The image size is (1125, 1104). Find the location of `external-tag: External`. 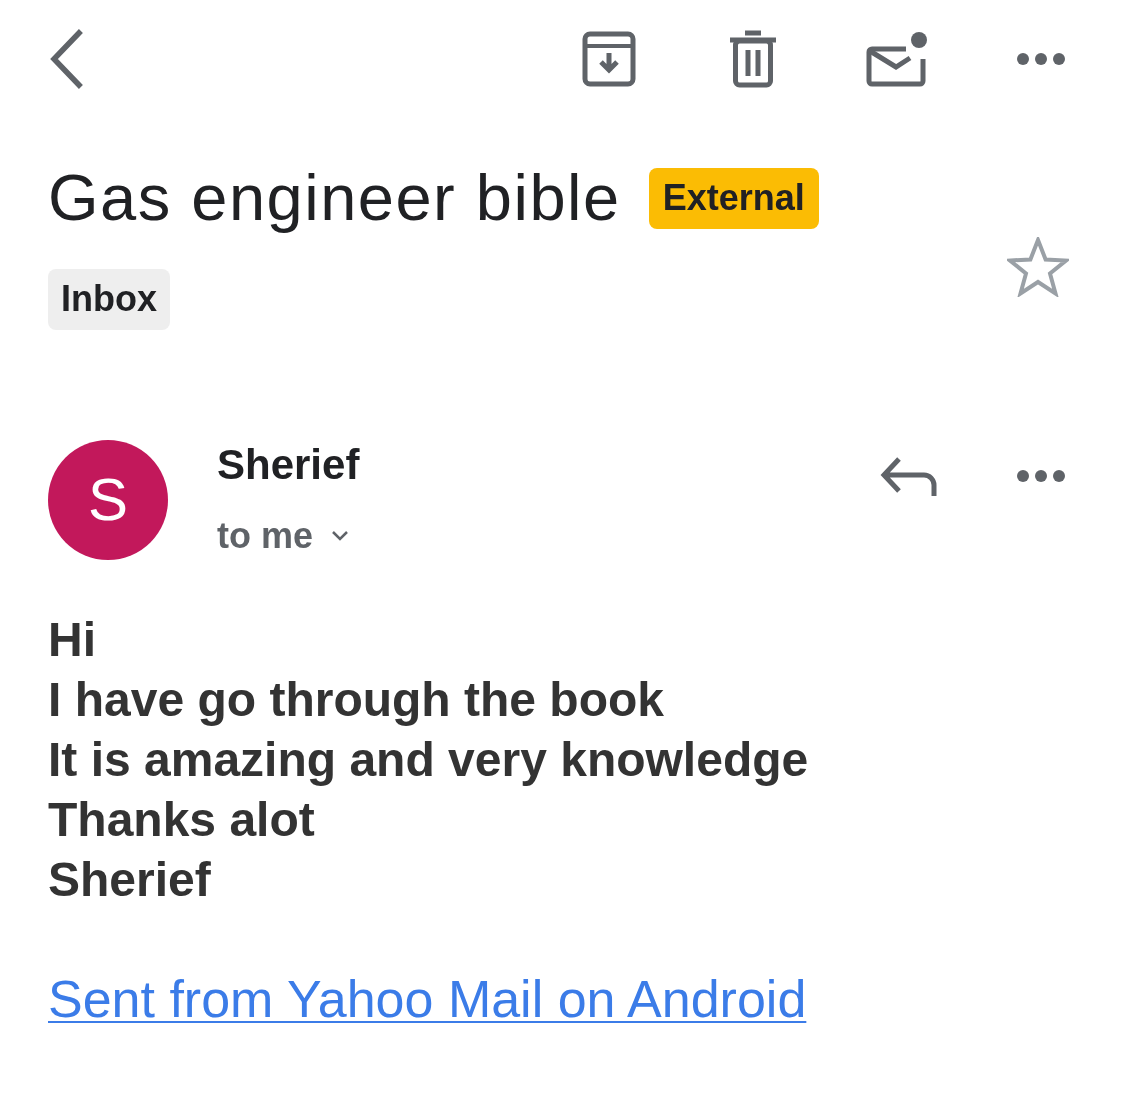

external-tag: External is located at coordinates (733, 198).